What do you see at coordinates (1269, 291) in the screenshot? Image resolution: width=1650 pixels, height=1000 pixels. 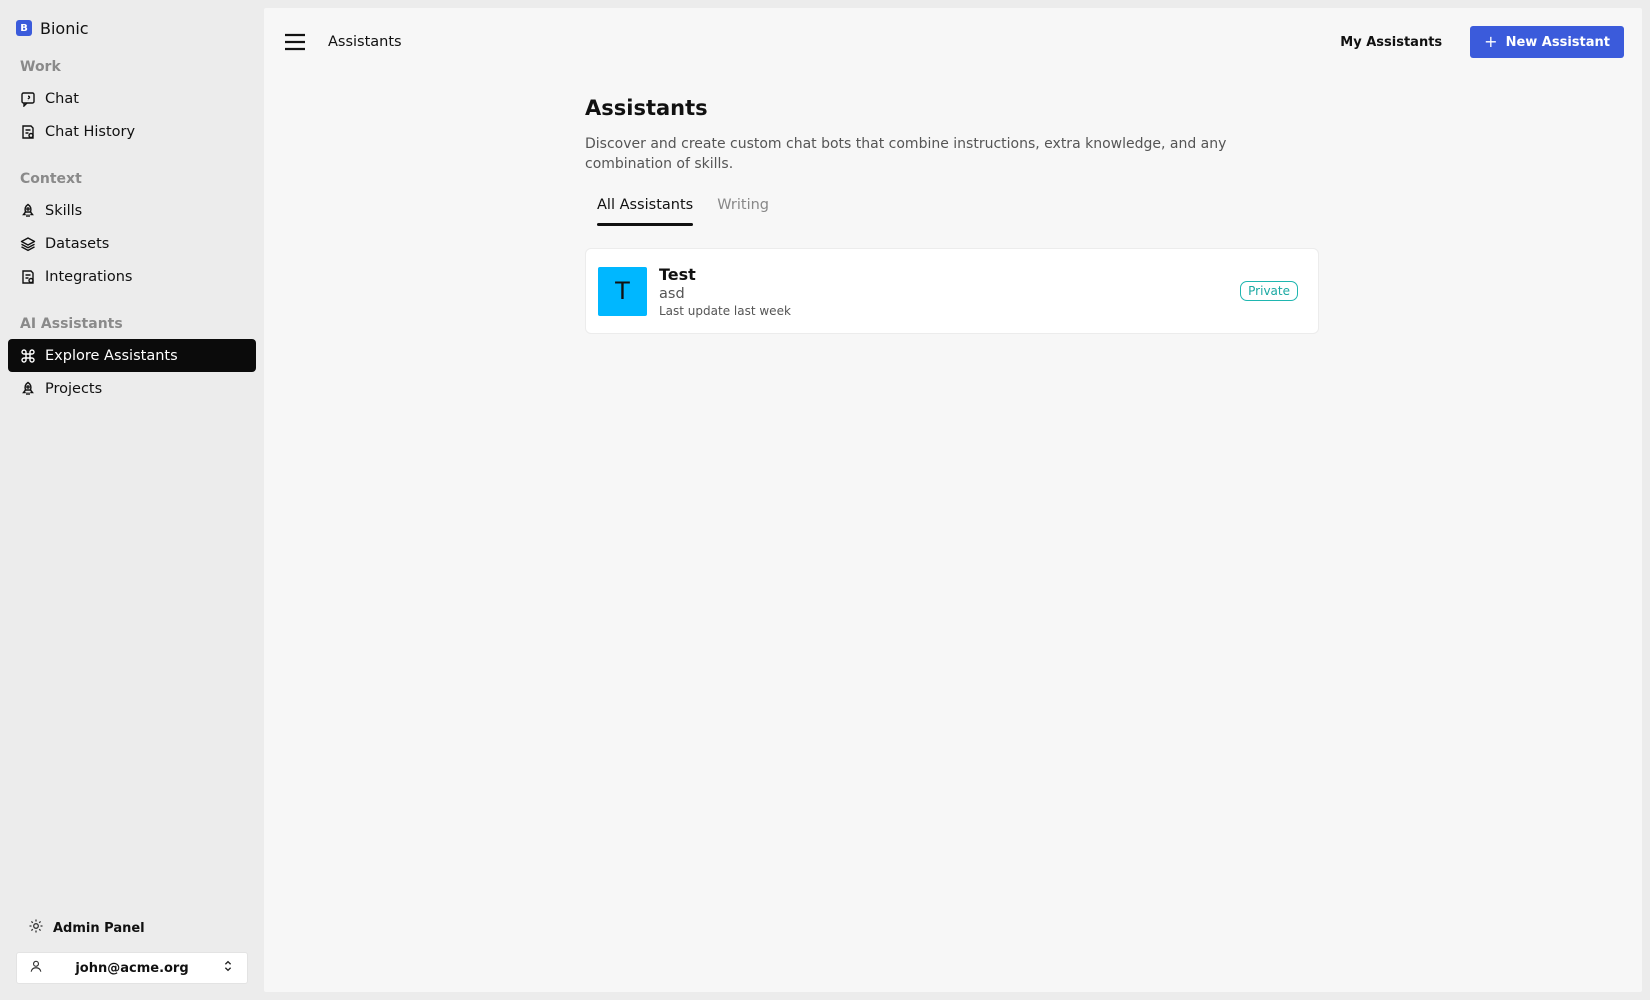 I see `status-badge: Private` at bounding box center [1269, 291].